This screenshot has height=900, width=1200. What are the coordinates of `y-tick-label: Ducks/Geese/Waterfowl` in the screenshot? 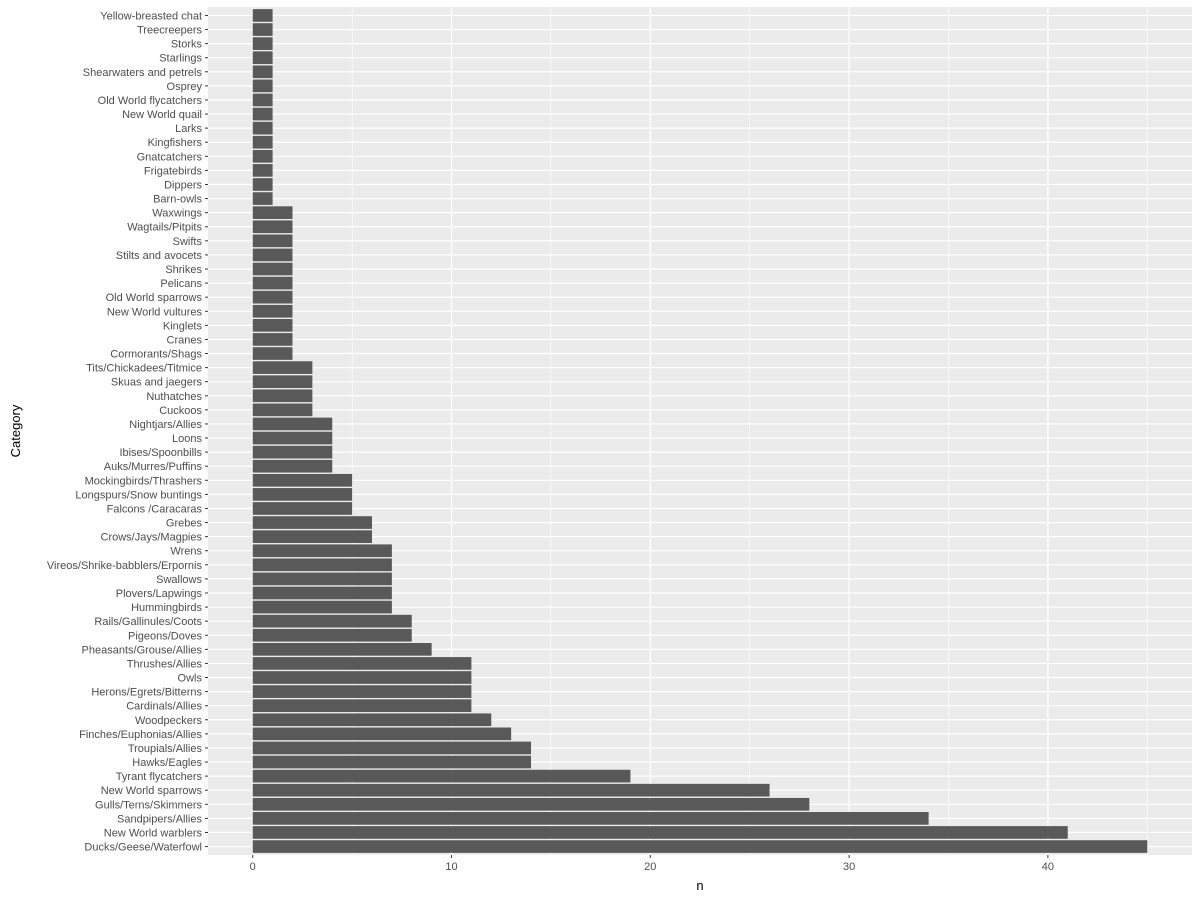 It's located at (143, 848).